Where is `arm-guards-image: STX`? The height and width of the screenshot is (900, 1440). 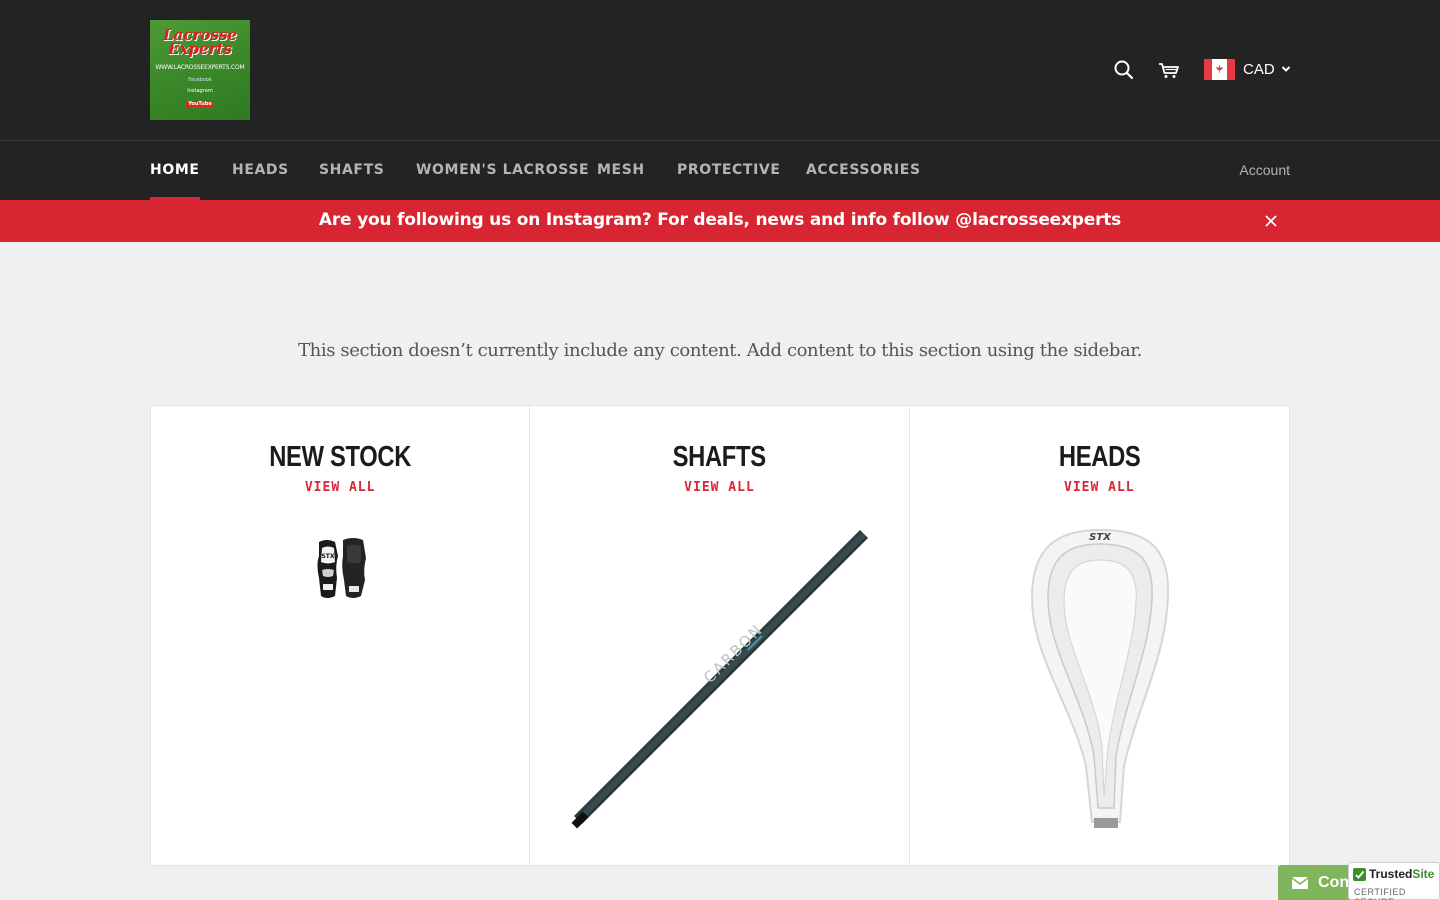
arm-guards-image: STX is located at coordinates (341, 568).